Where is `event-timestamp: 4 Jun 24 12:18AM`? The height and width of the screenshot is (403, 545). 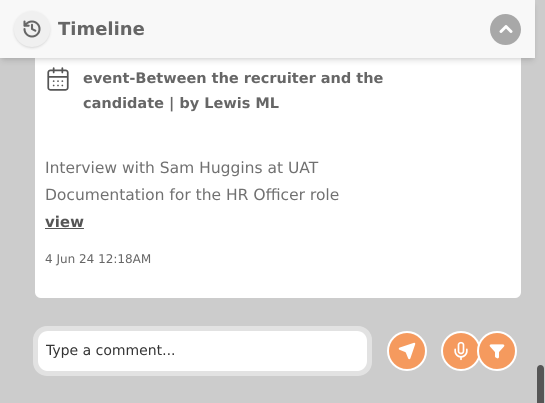 event-timestamp: 4 Jun 24 12:18AM is located at coordinates (98, 259).